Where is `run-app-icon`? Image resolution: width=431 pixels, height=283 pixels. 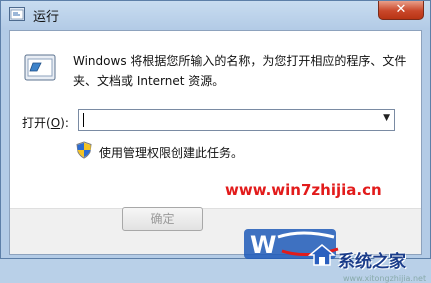
run-app-icon is located at coordinates (17, 14).